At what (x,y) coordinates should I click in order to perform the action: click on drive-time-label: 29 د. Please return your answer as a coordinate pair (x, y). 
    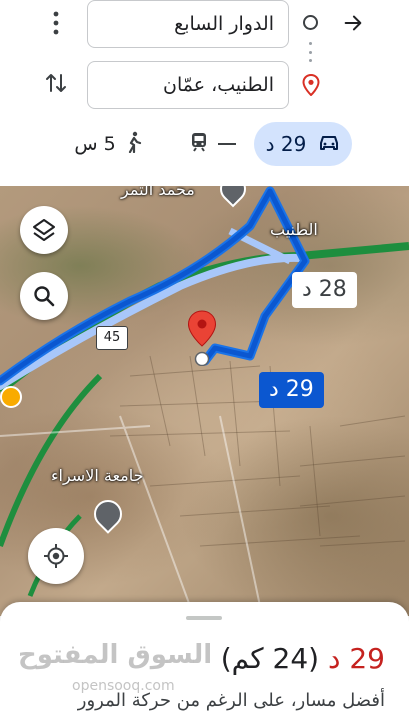
    Looking at the image, I should click on (286, 144).